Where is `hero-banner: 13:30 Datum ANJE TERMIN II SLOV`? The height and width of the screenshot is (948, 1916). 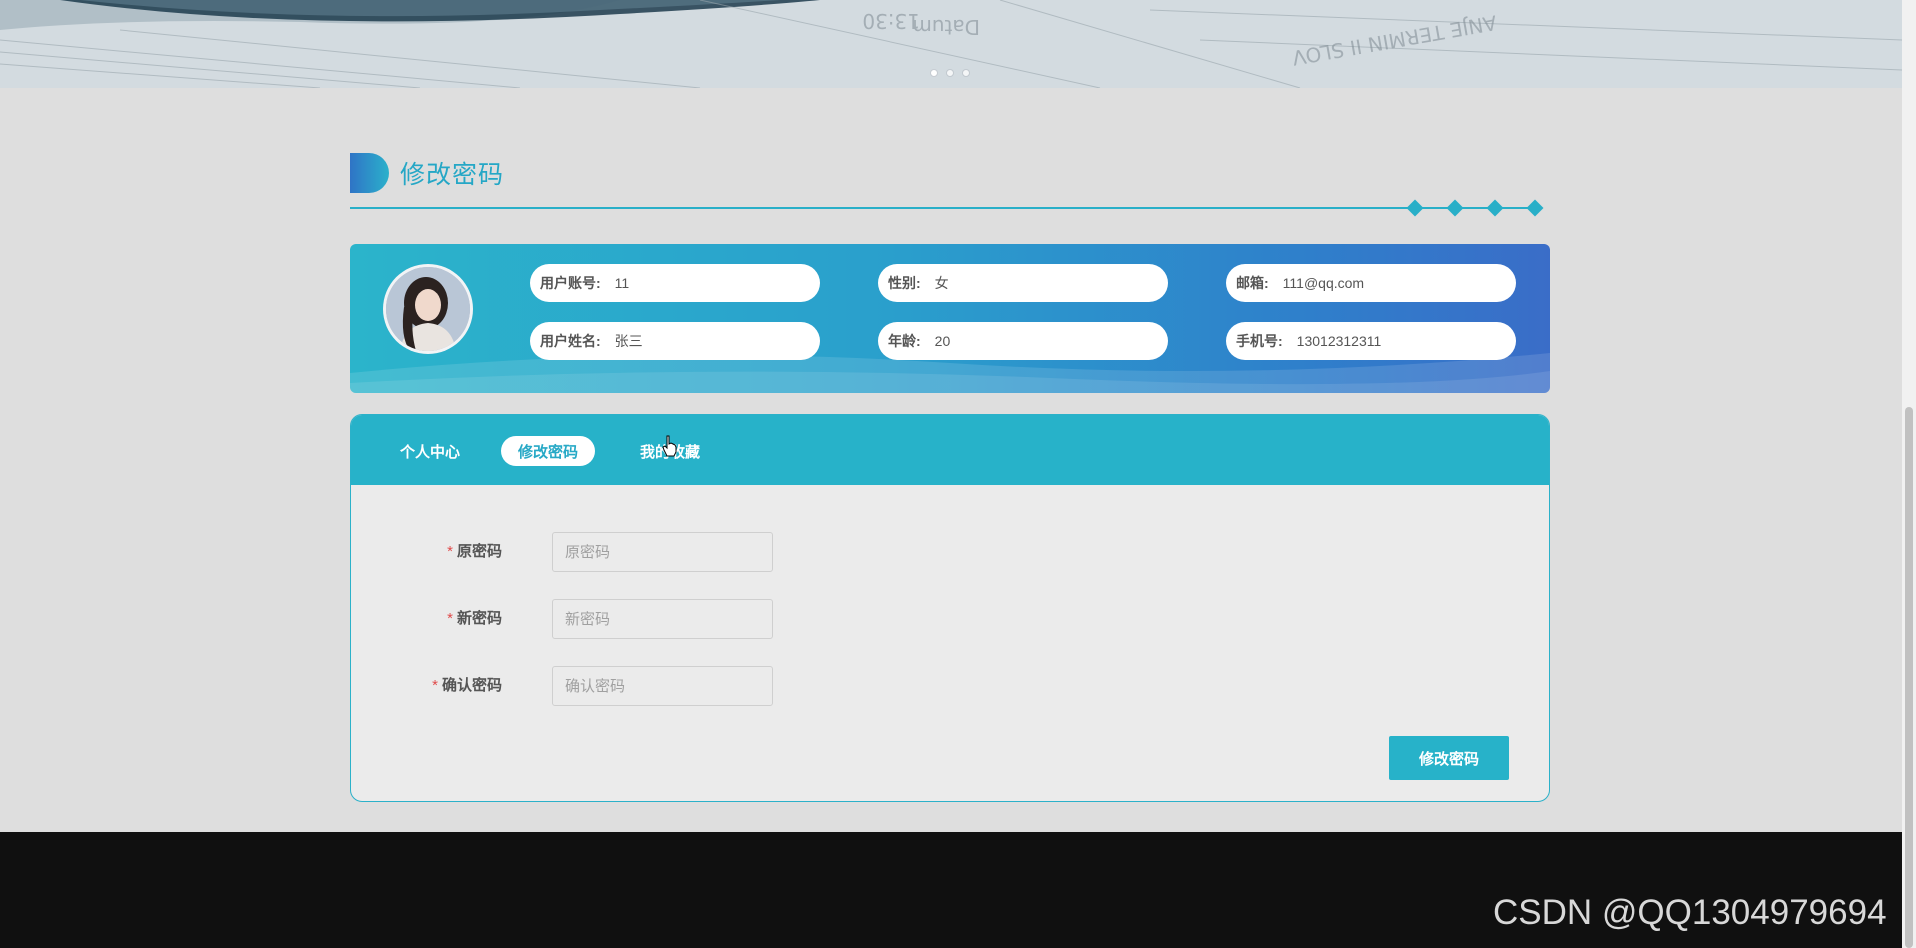 hero-banner: 13:30 Datum ANJE TERMIN II SLOV is located at coordinates (951, 44).